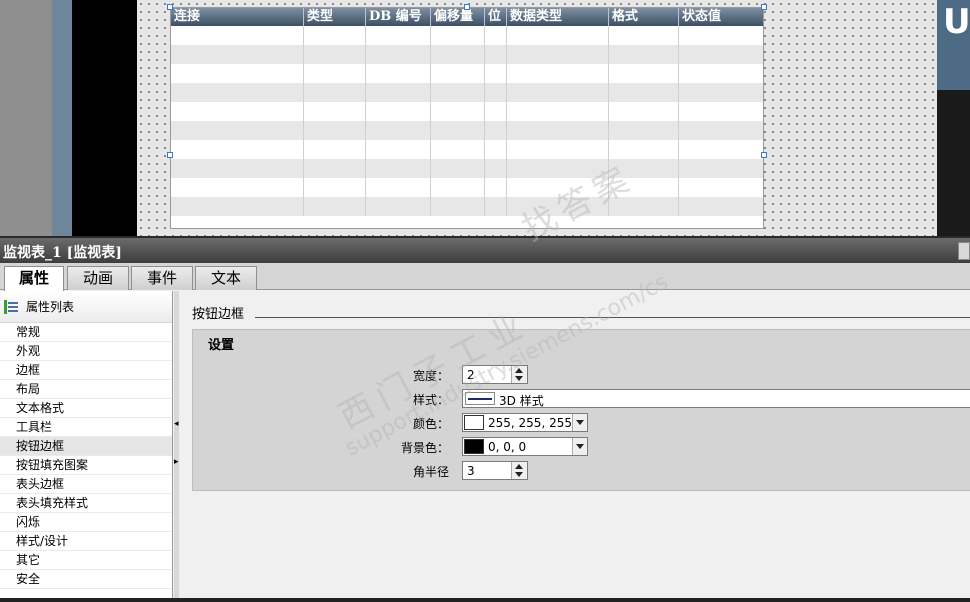  I want to click on property-category-item: 闪烁, so click(86, 522).